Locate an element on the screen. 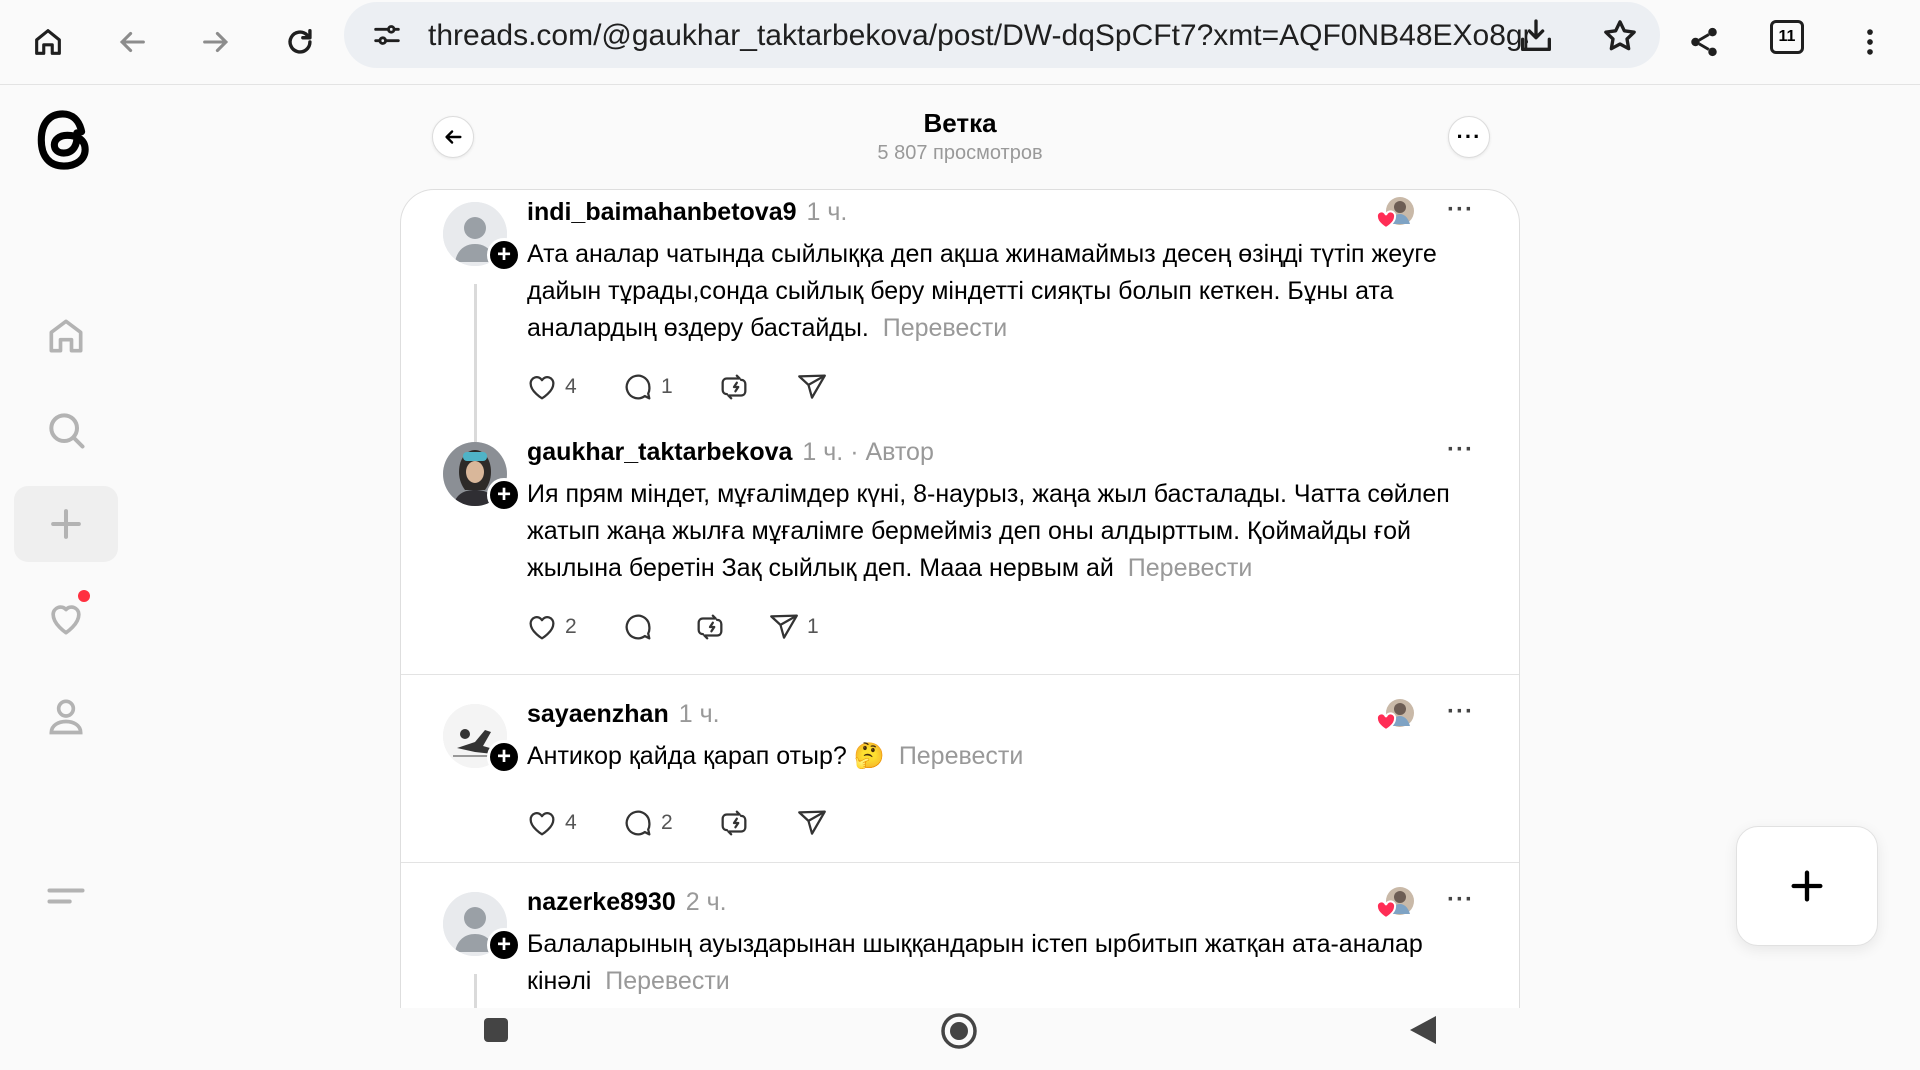  compose-button is located at coordinates (1807, 886).